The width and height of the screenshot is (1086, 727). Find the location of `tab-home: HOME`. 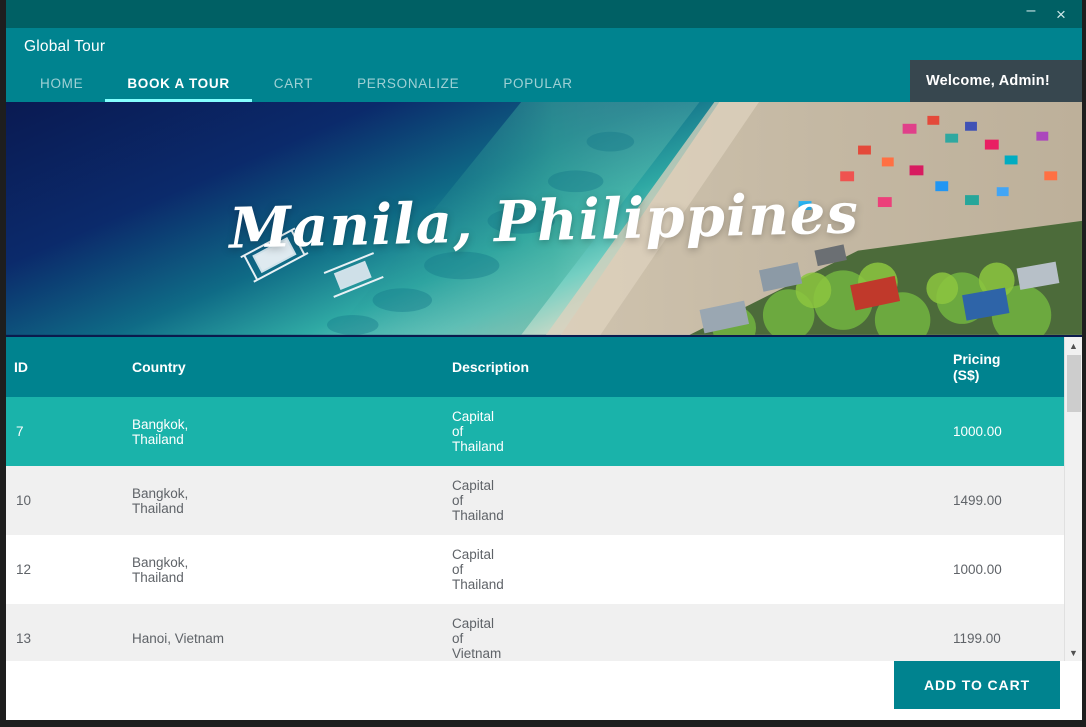

tab-home: HOME is located at coordinates (61, 83).